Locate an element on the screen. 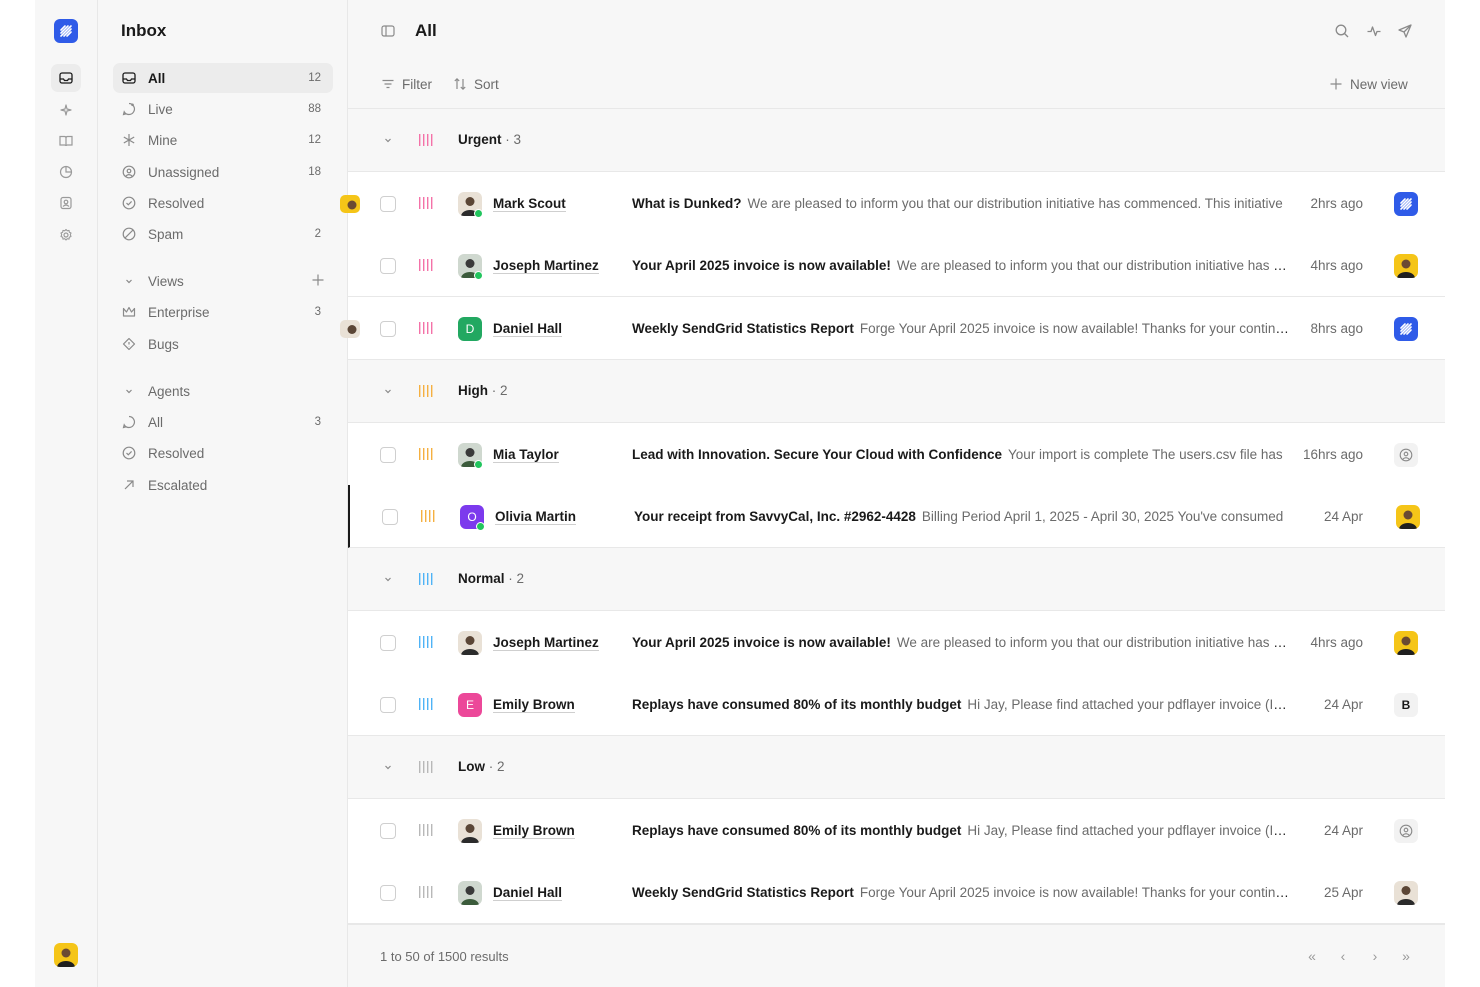  sidebar-item-mine: Mine 12 is located at coordinates (223, 140).